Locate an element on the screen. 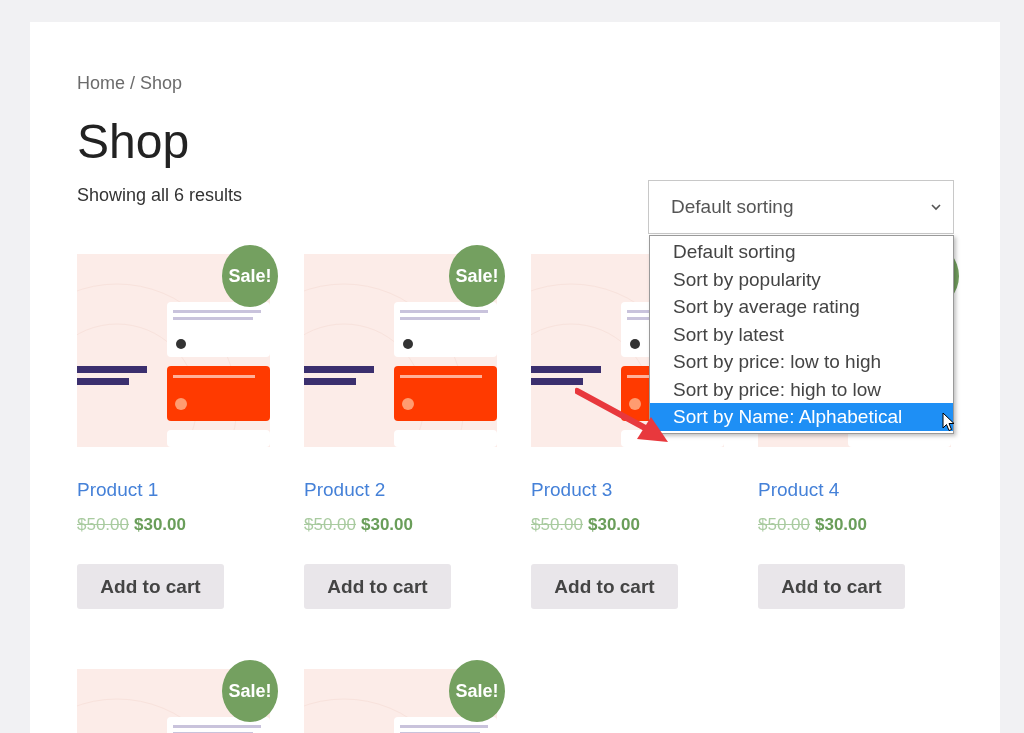 The width and height of the screenshot is (1024, 733). chevron-down-icon is located at coordinates (936, 207).